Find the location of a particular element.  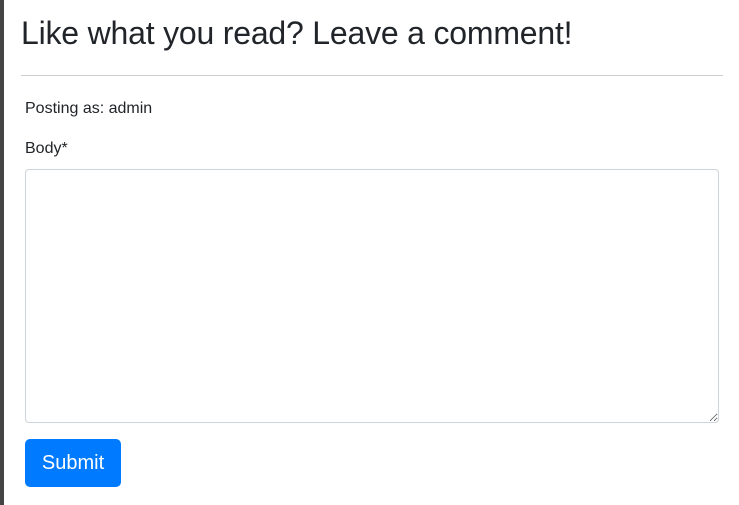

comment-heading: Like what you read? Leave a comment! is located at coordinates (297, 33).